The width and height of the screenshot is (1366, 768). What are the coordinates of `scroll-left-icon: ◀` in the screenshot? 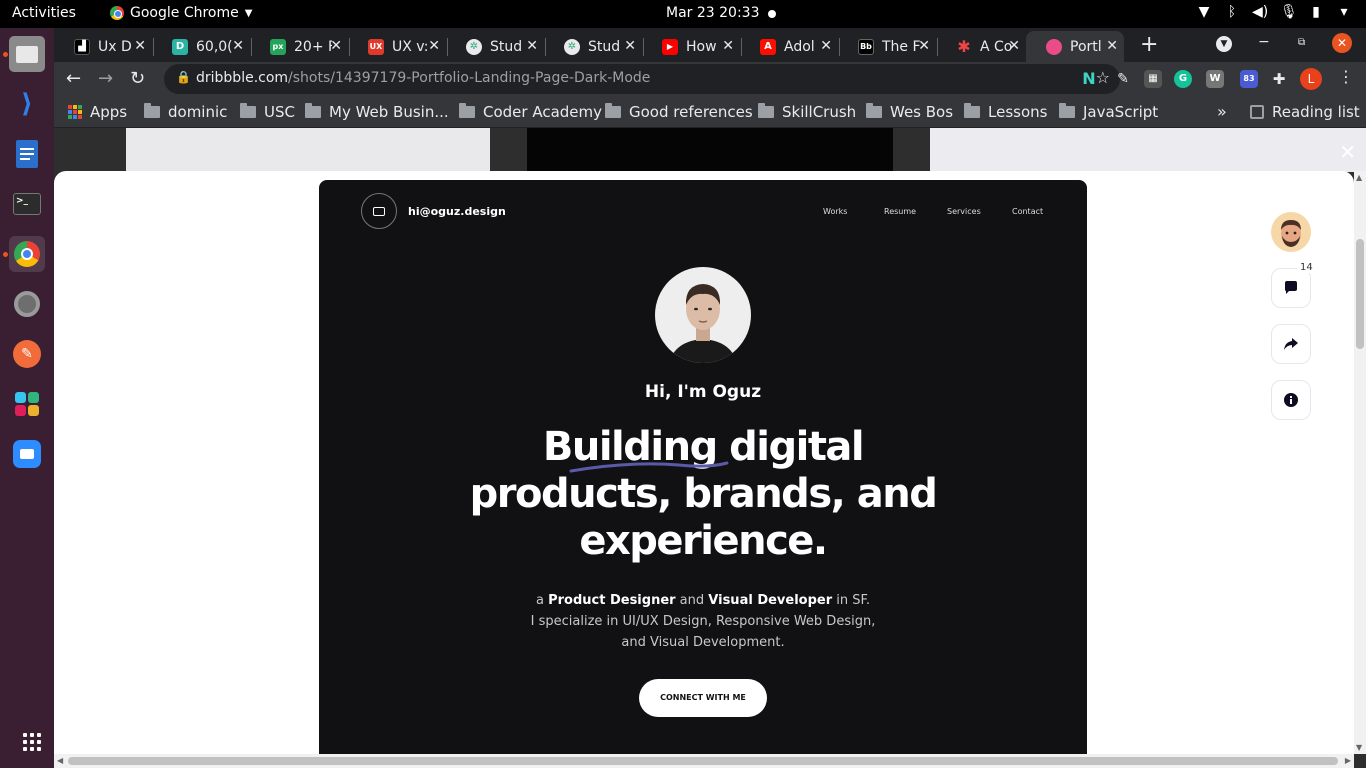 It's located at (60, 760).